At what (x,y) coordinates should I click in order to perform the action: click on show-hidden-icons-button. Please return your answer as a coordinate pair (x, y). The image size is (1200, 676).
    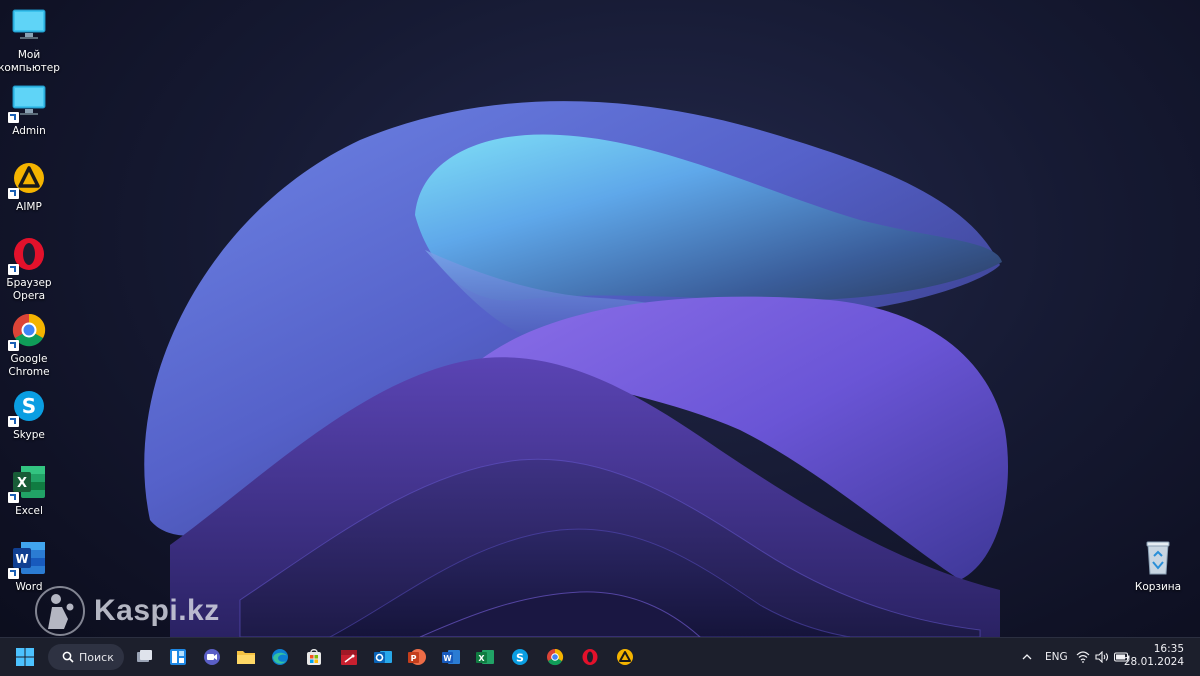
    Looking at the image, I should click on (1027, 657).